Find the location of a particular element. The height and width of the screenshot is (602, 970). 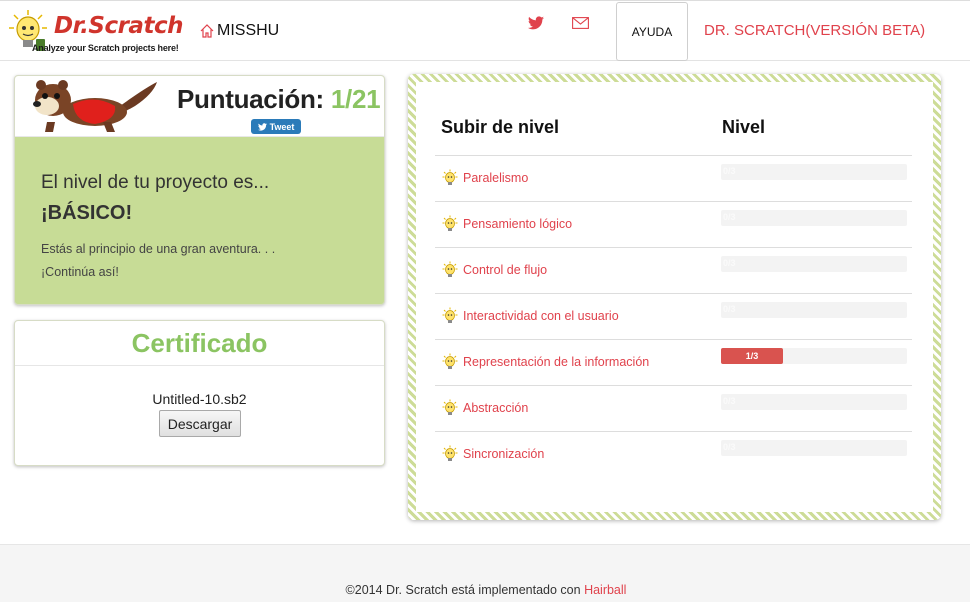

certificate-card: Certificado Untitled-10.sb2 Descargar is located at coordinates (199, 393).